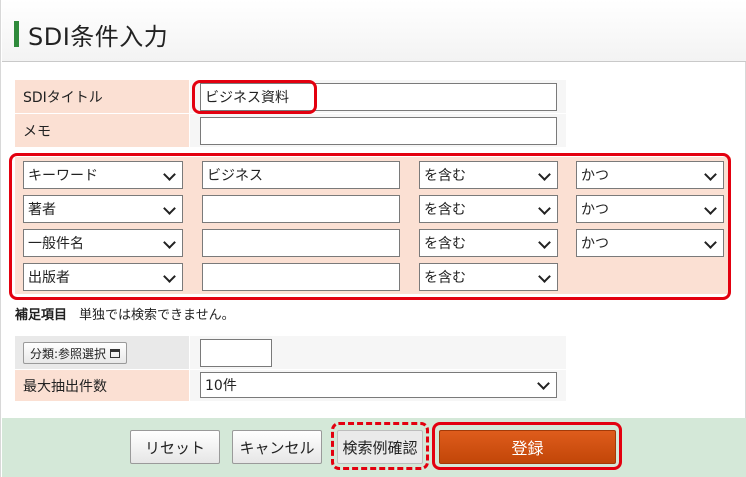 Image resolution: width=746 pixels, height=477 pixels. What do you see at coordinates (157, 315) in the screenshot?
I see `supplement-note-text: 単独では検索できません。` at bounding box center [157, 315].